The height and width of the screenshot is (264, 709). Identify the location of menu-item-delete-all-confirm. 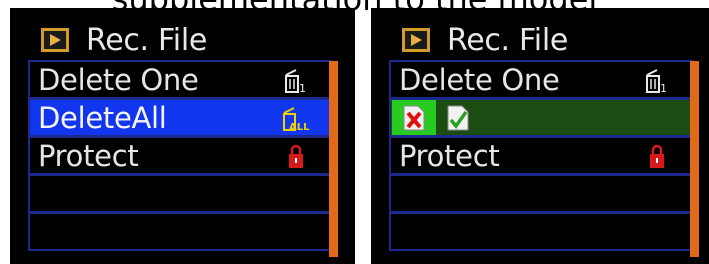
(541, 117).